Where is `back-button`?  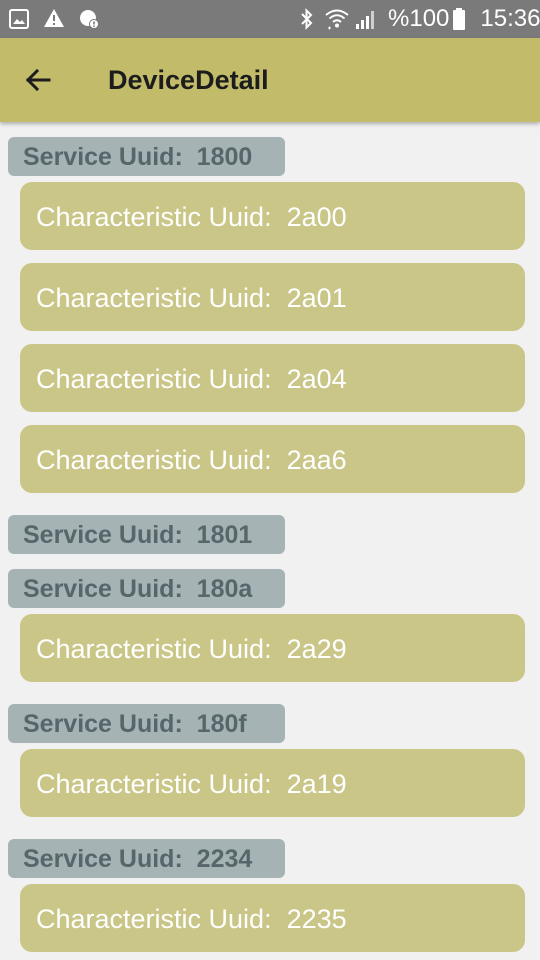 back-button is located at coordinates (38, 80).